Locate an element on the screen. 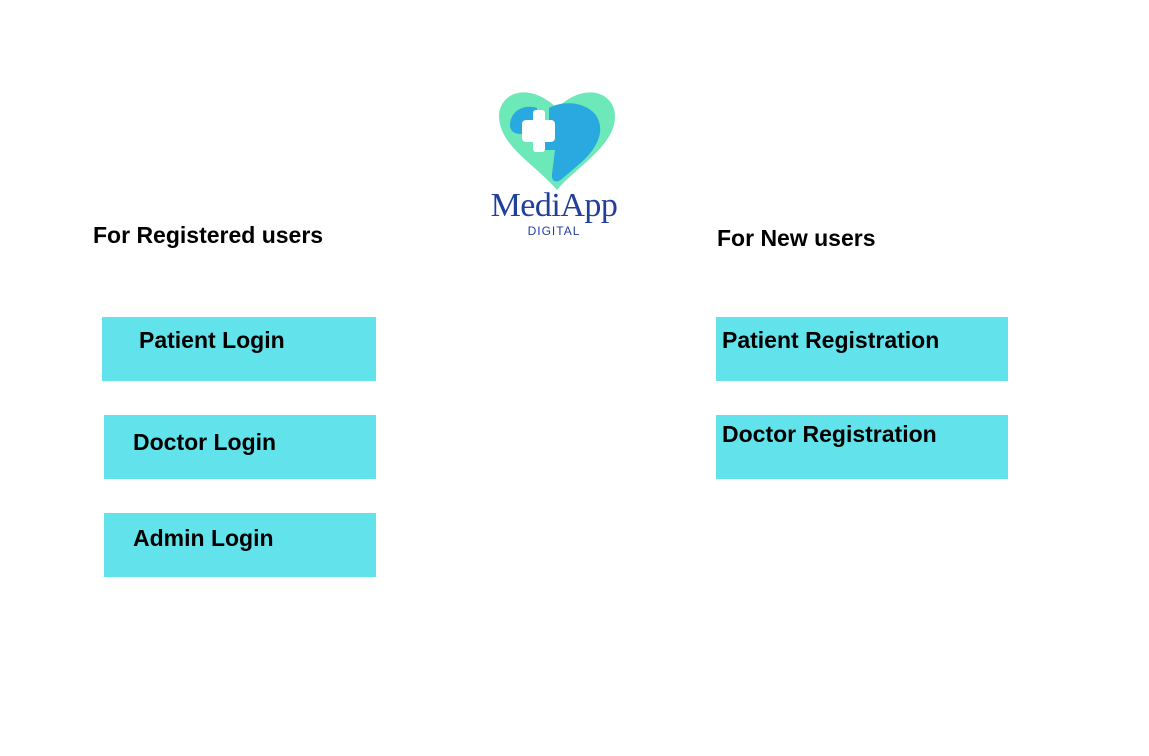 The image size is (1149, 756). patient-login-label: Patient Login is located at coordinates (212, 340).